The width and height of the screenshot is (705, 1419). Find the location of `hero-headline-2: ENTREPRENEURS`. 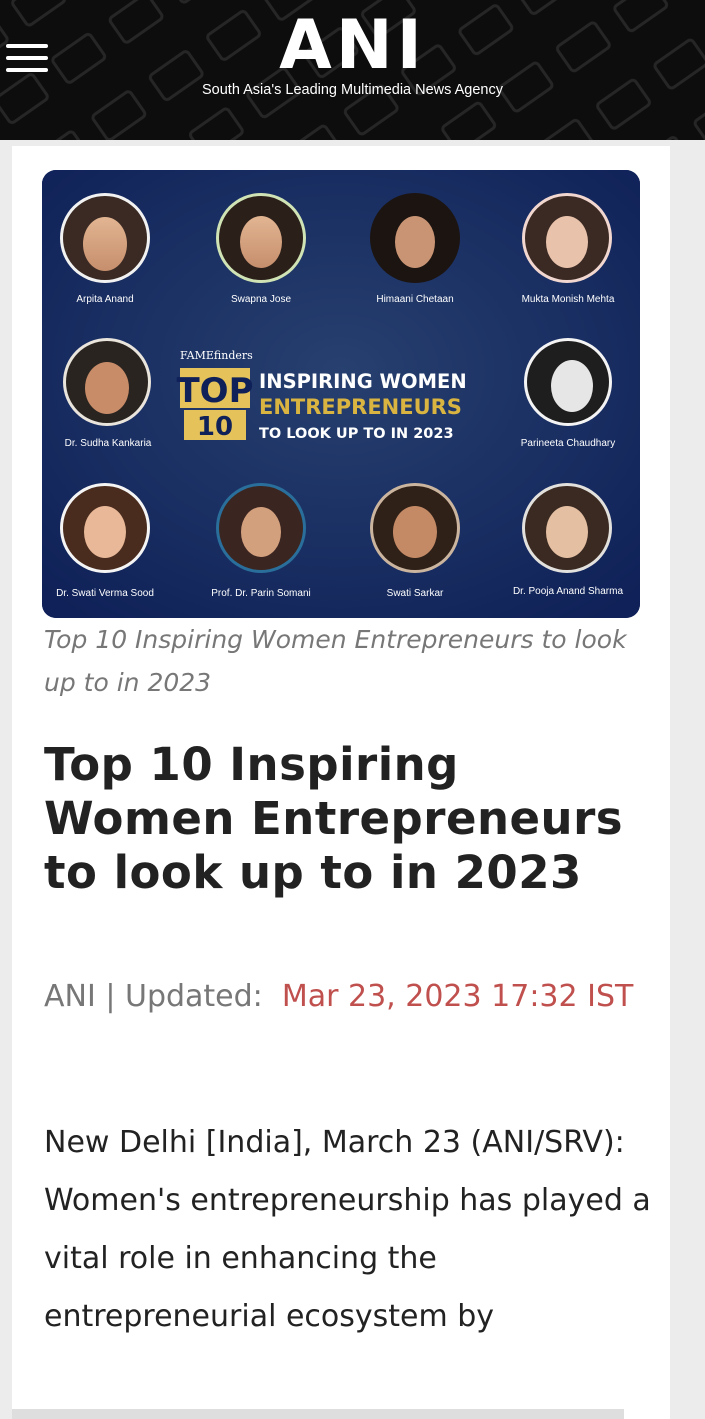

hero-headline-2: ENTREPRENEURS is located at coordinates (360, 407).